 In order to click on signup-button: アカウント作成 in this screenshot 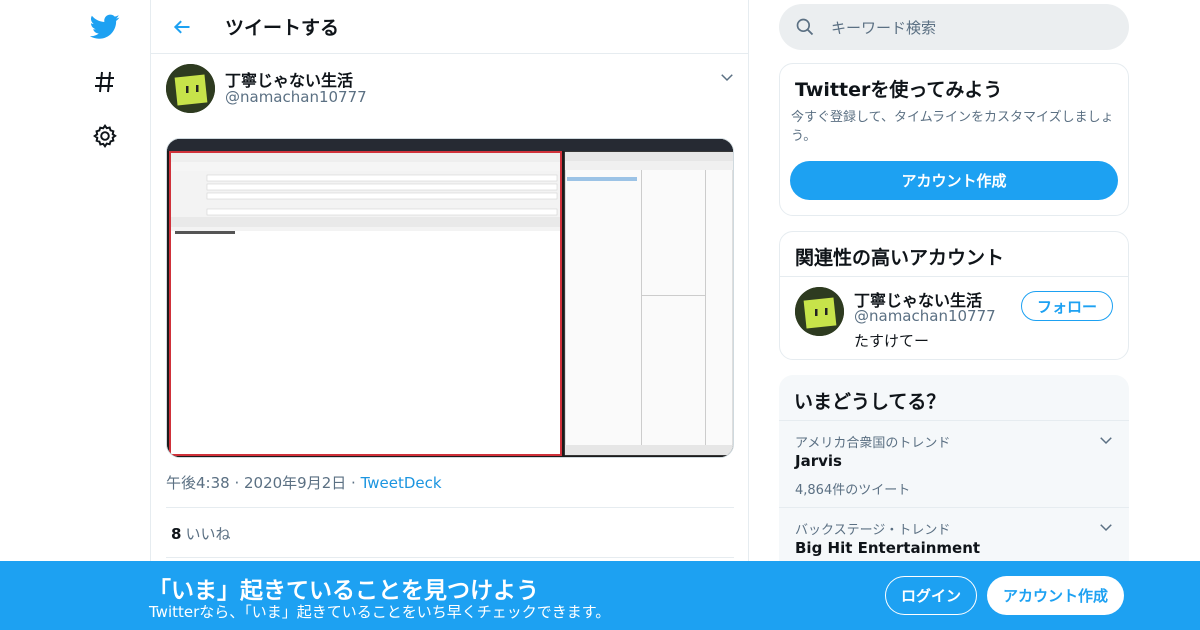, I will do `click(1055, 595)`.